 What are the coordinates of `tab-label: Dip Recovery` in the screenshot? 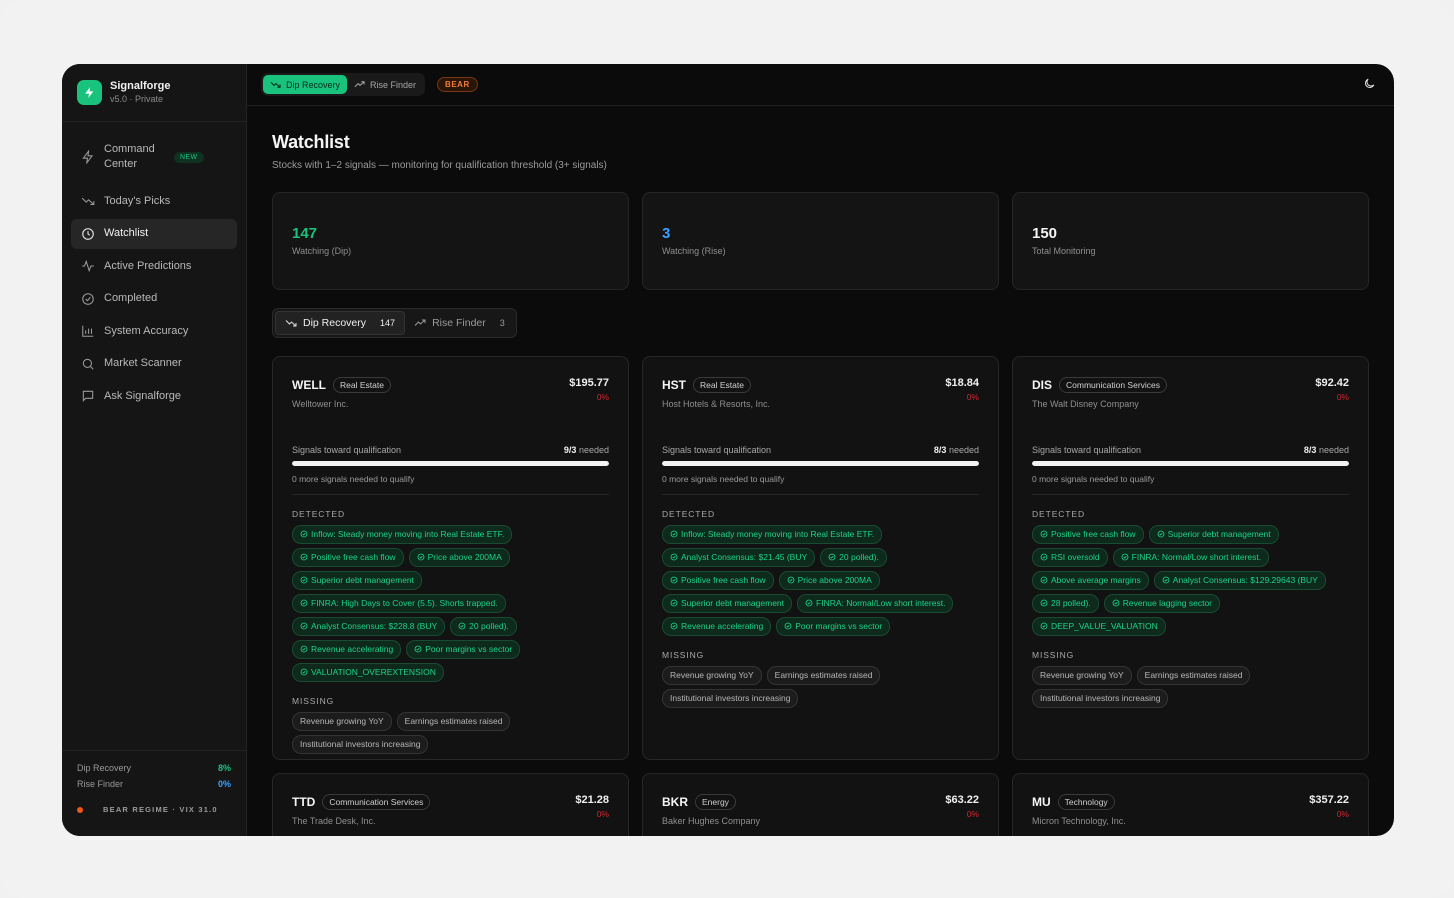 It's located at (335, 323).